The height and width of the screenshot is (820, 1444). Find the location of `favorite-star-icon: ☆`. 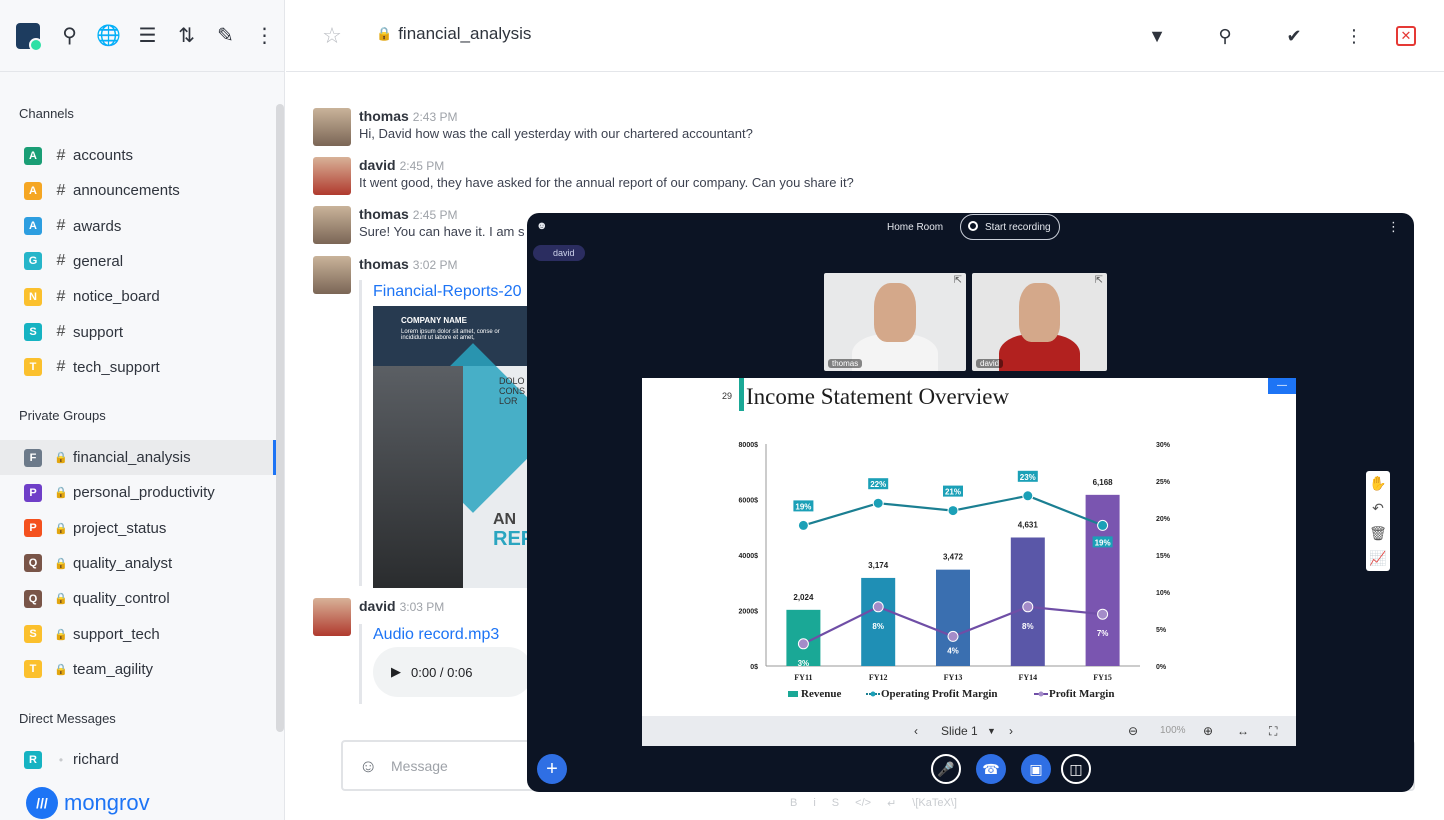

favorite-star-icon: ☆ is located at coordinates (332, 35).